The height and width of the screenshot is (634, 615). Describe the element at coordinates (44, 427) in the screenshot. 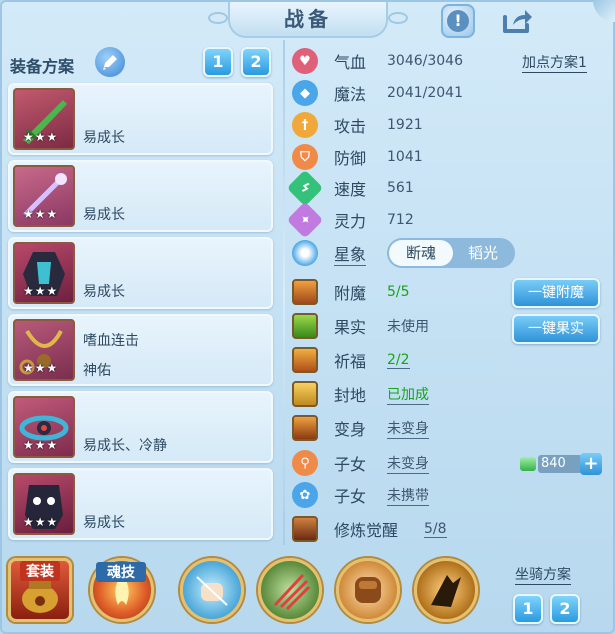

I see `belt-icon: ★★★` at that location.